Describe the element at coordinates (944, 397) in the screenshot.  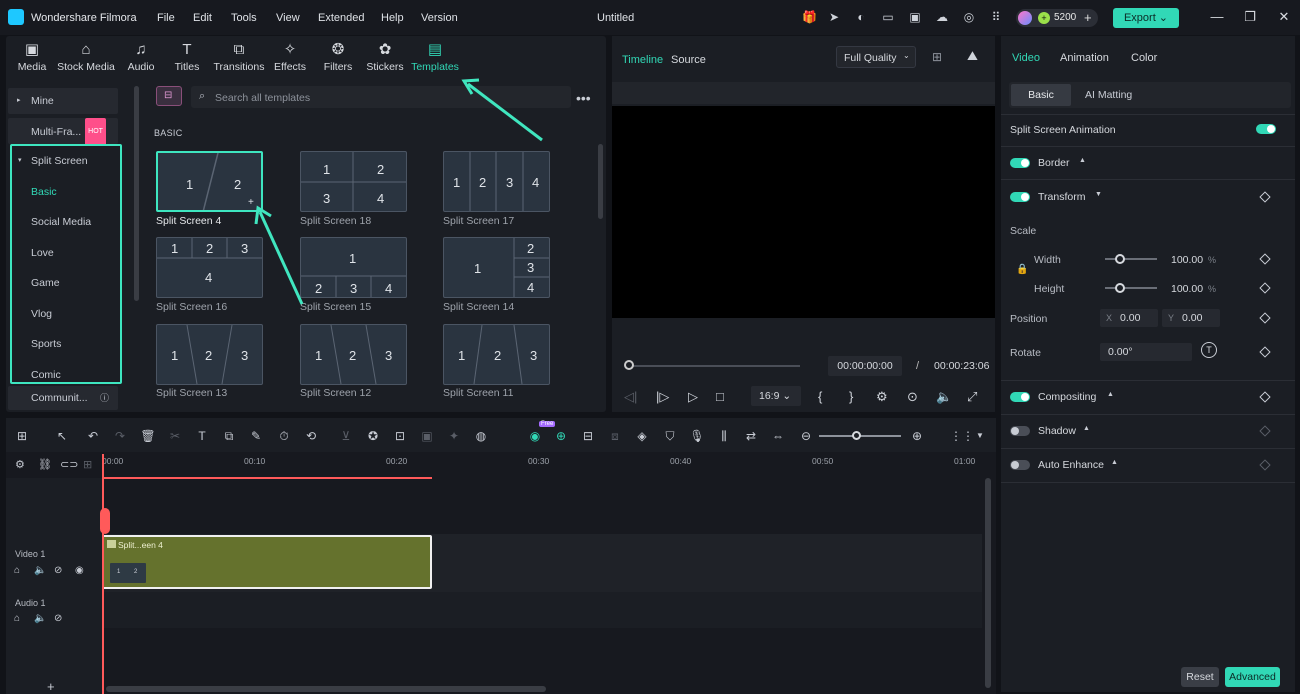
I see `volume-icon: 🔈` at that location.